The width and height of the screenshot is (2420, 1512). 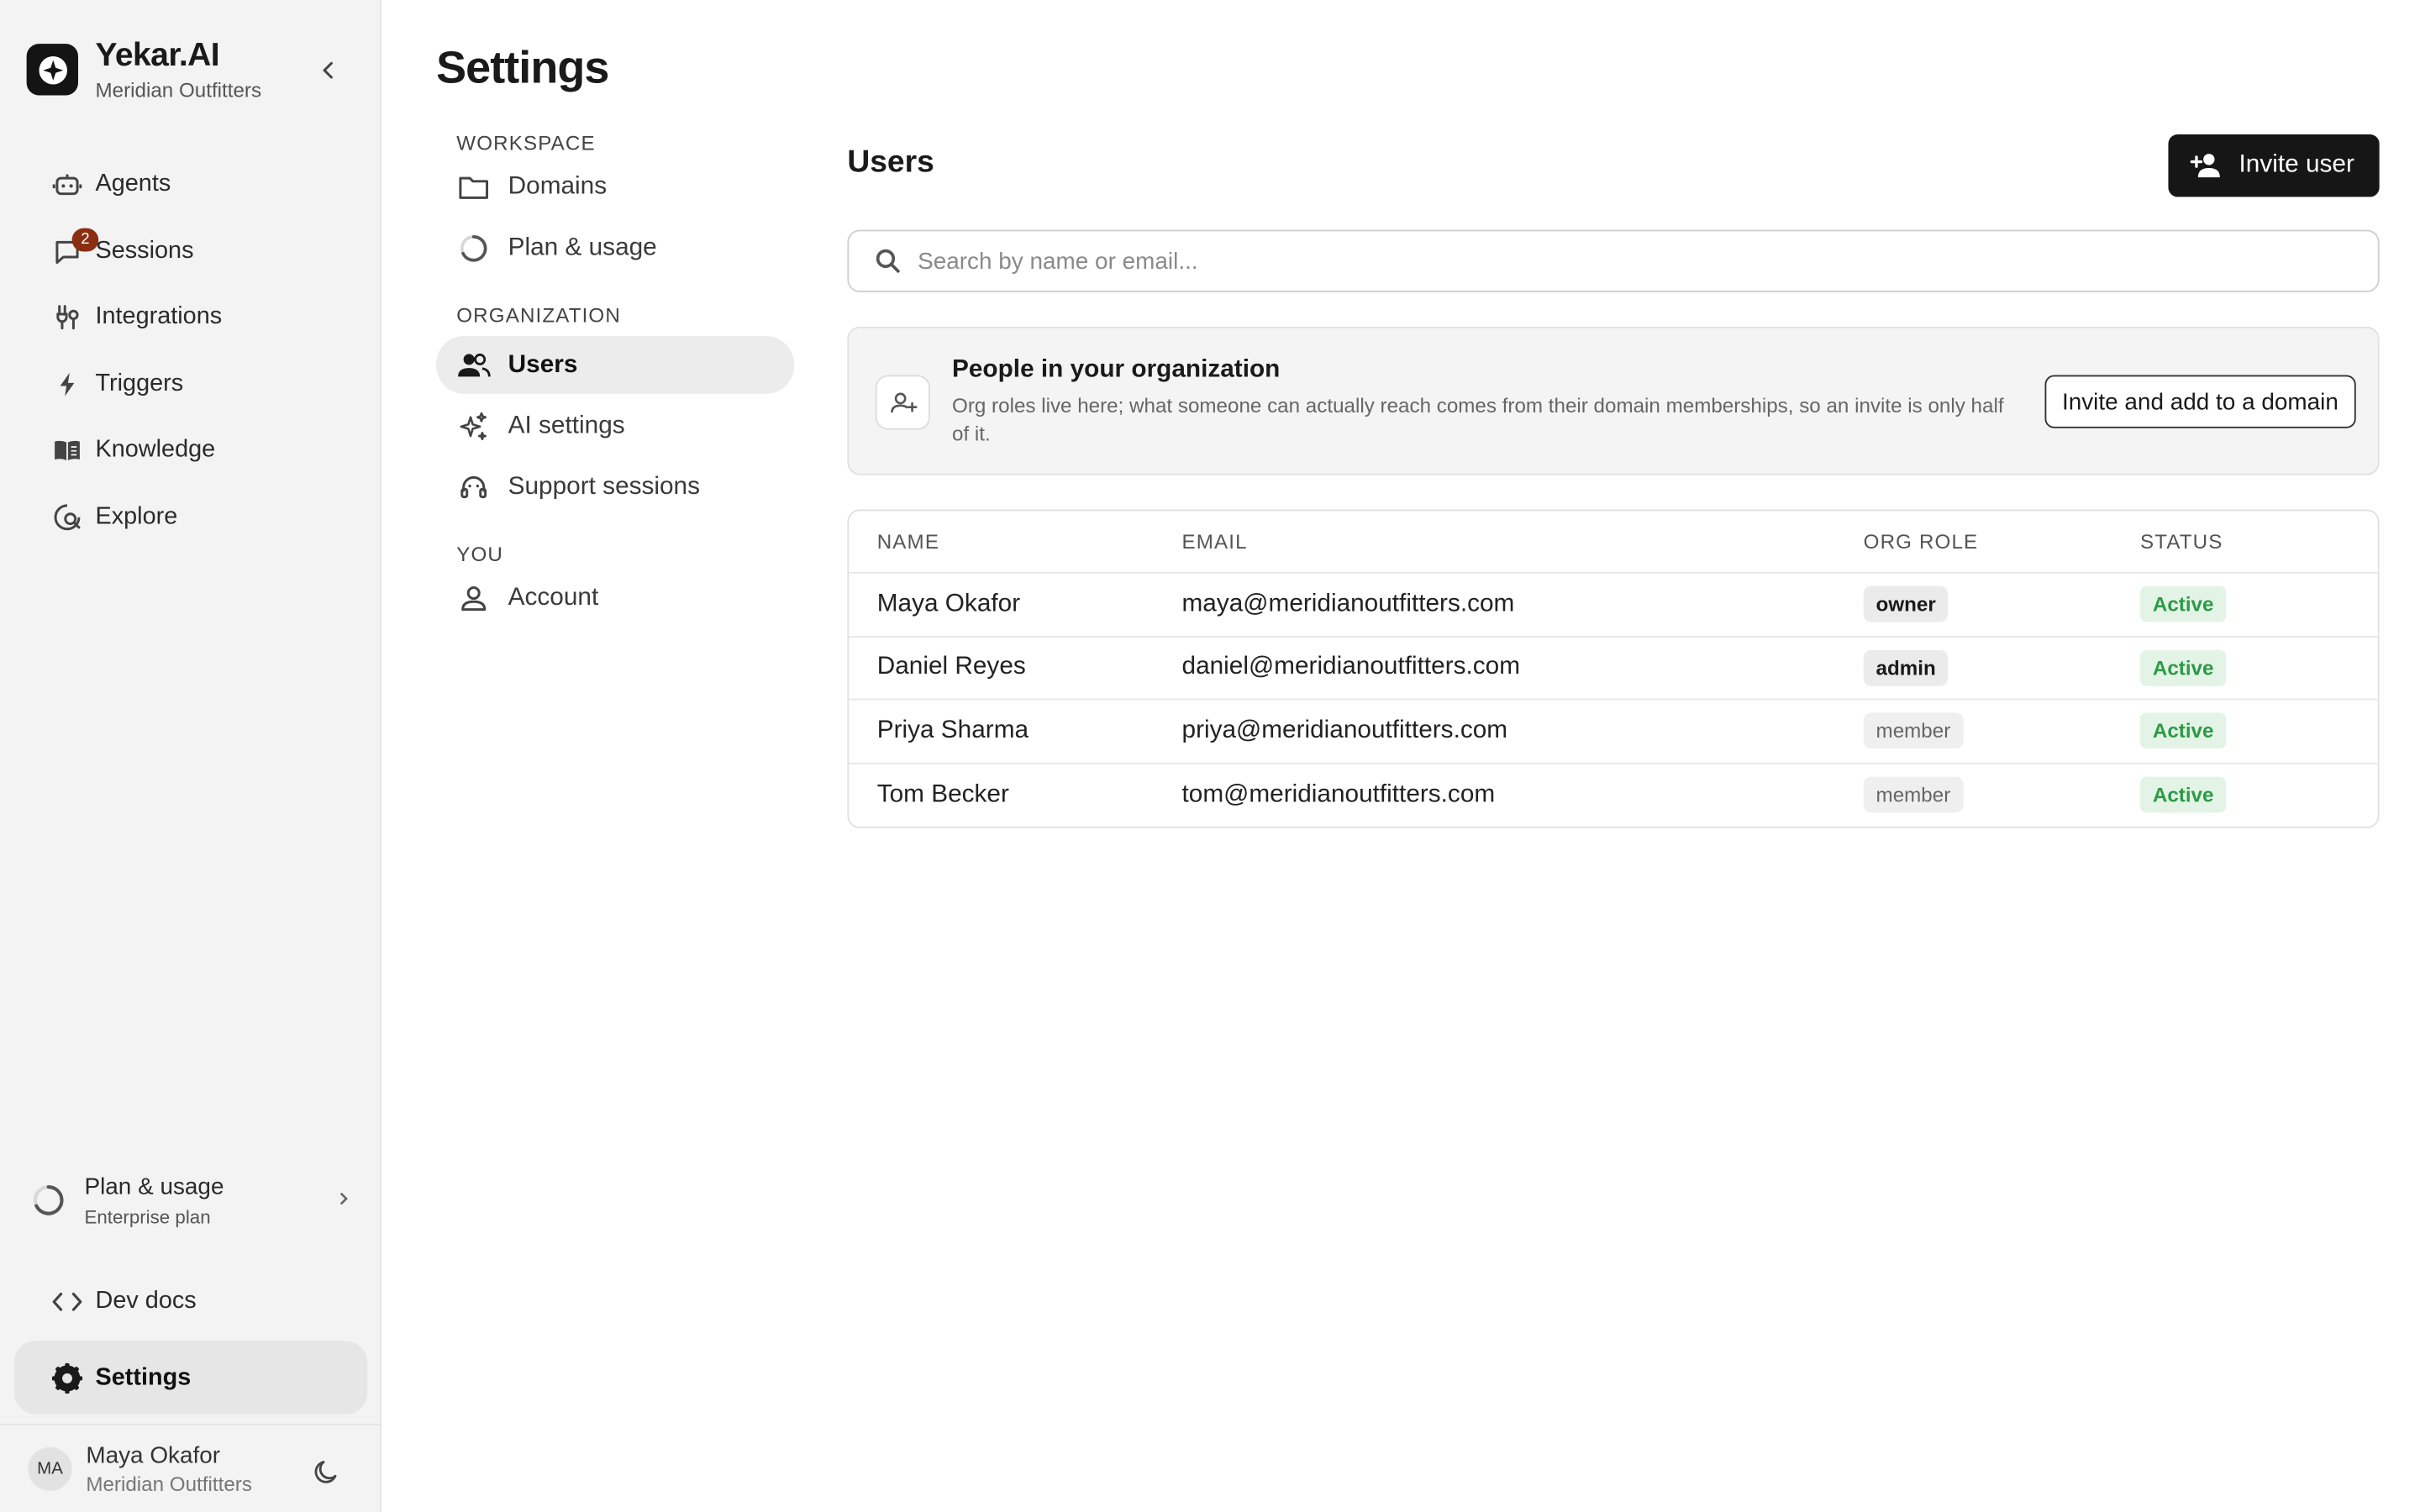 I want to click on role-badge: admin, so click(x=1906, y=667).